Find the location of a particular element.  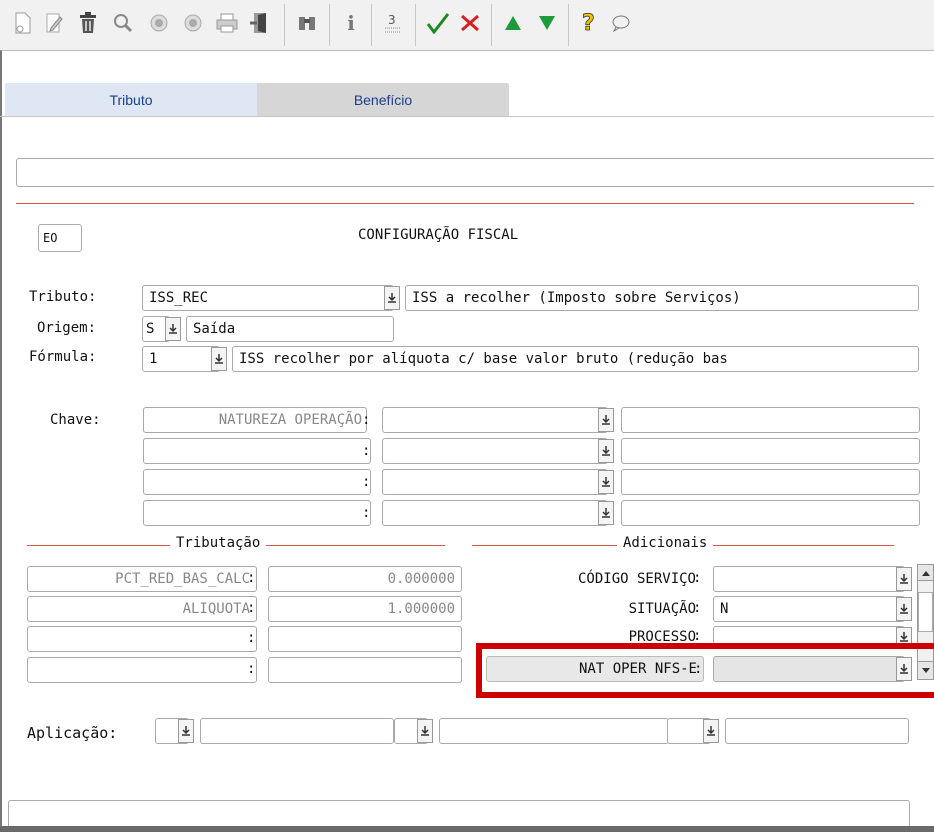

tributacao-name-value-1: PCT_RED_BAS_CALC is located at coordinates (182, 579).